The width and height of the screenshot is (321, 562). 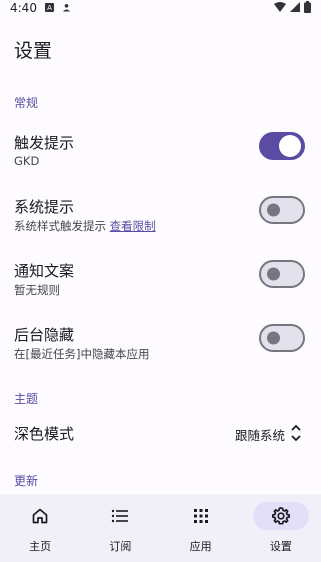 I want to click on setting-background-hide: 后台隐藏 在[最近任务]中隐藏本应用, so click(x=160, y=349).